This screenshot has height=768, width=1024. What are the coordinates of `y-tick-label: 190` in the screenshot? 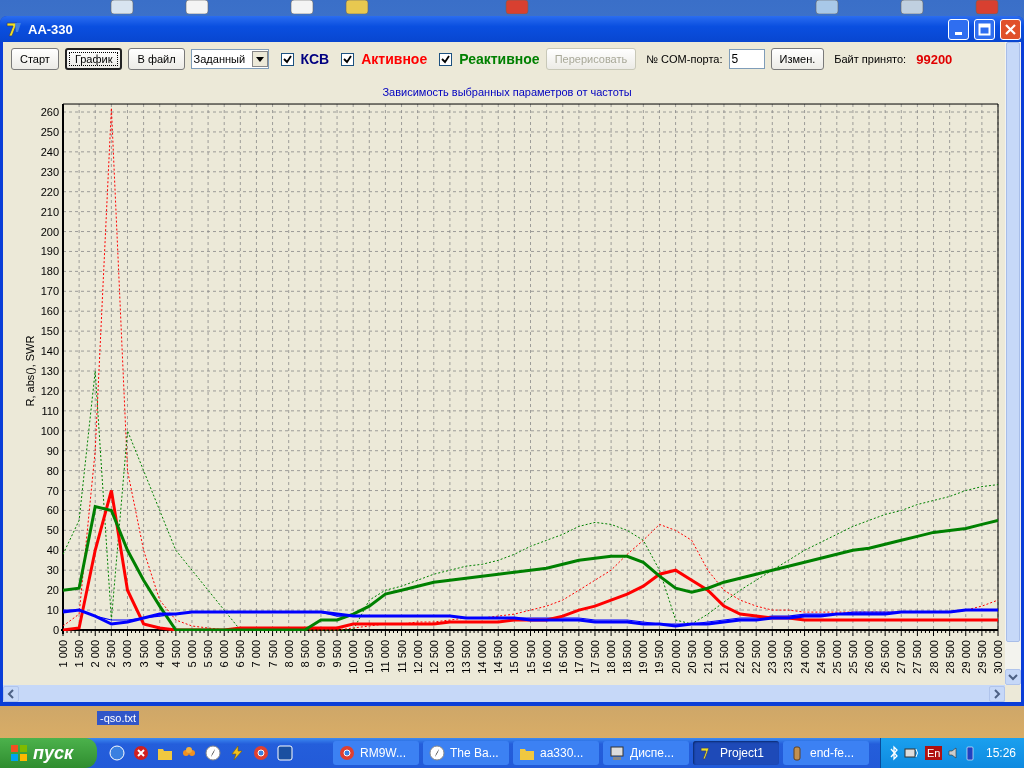 It's located at (49, 251).